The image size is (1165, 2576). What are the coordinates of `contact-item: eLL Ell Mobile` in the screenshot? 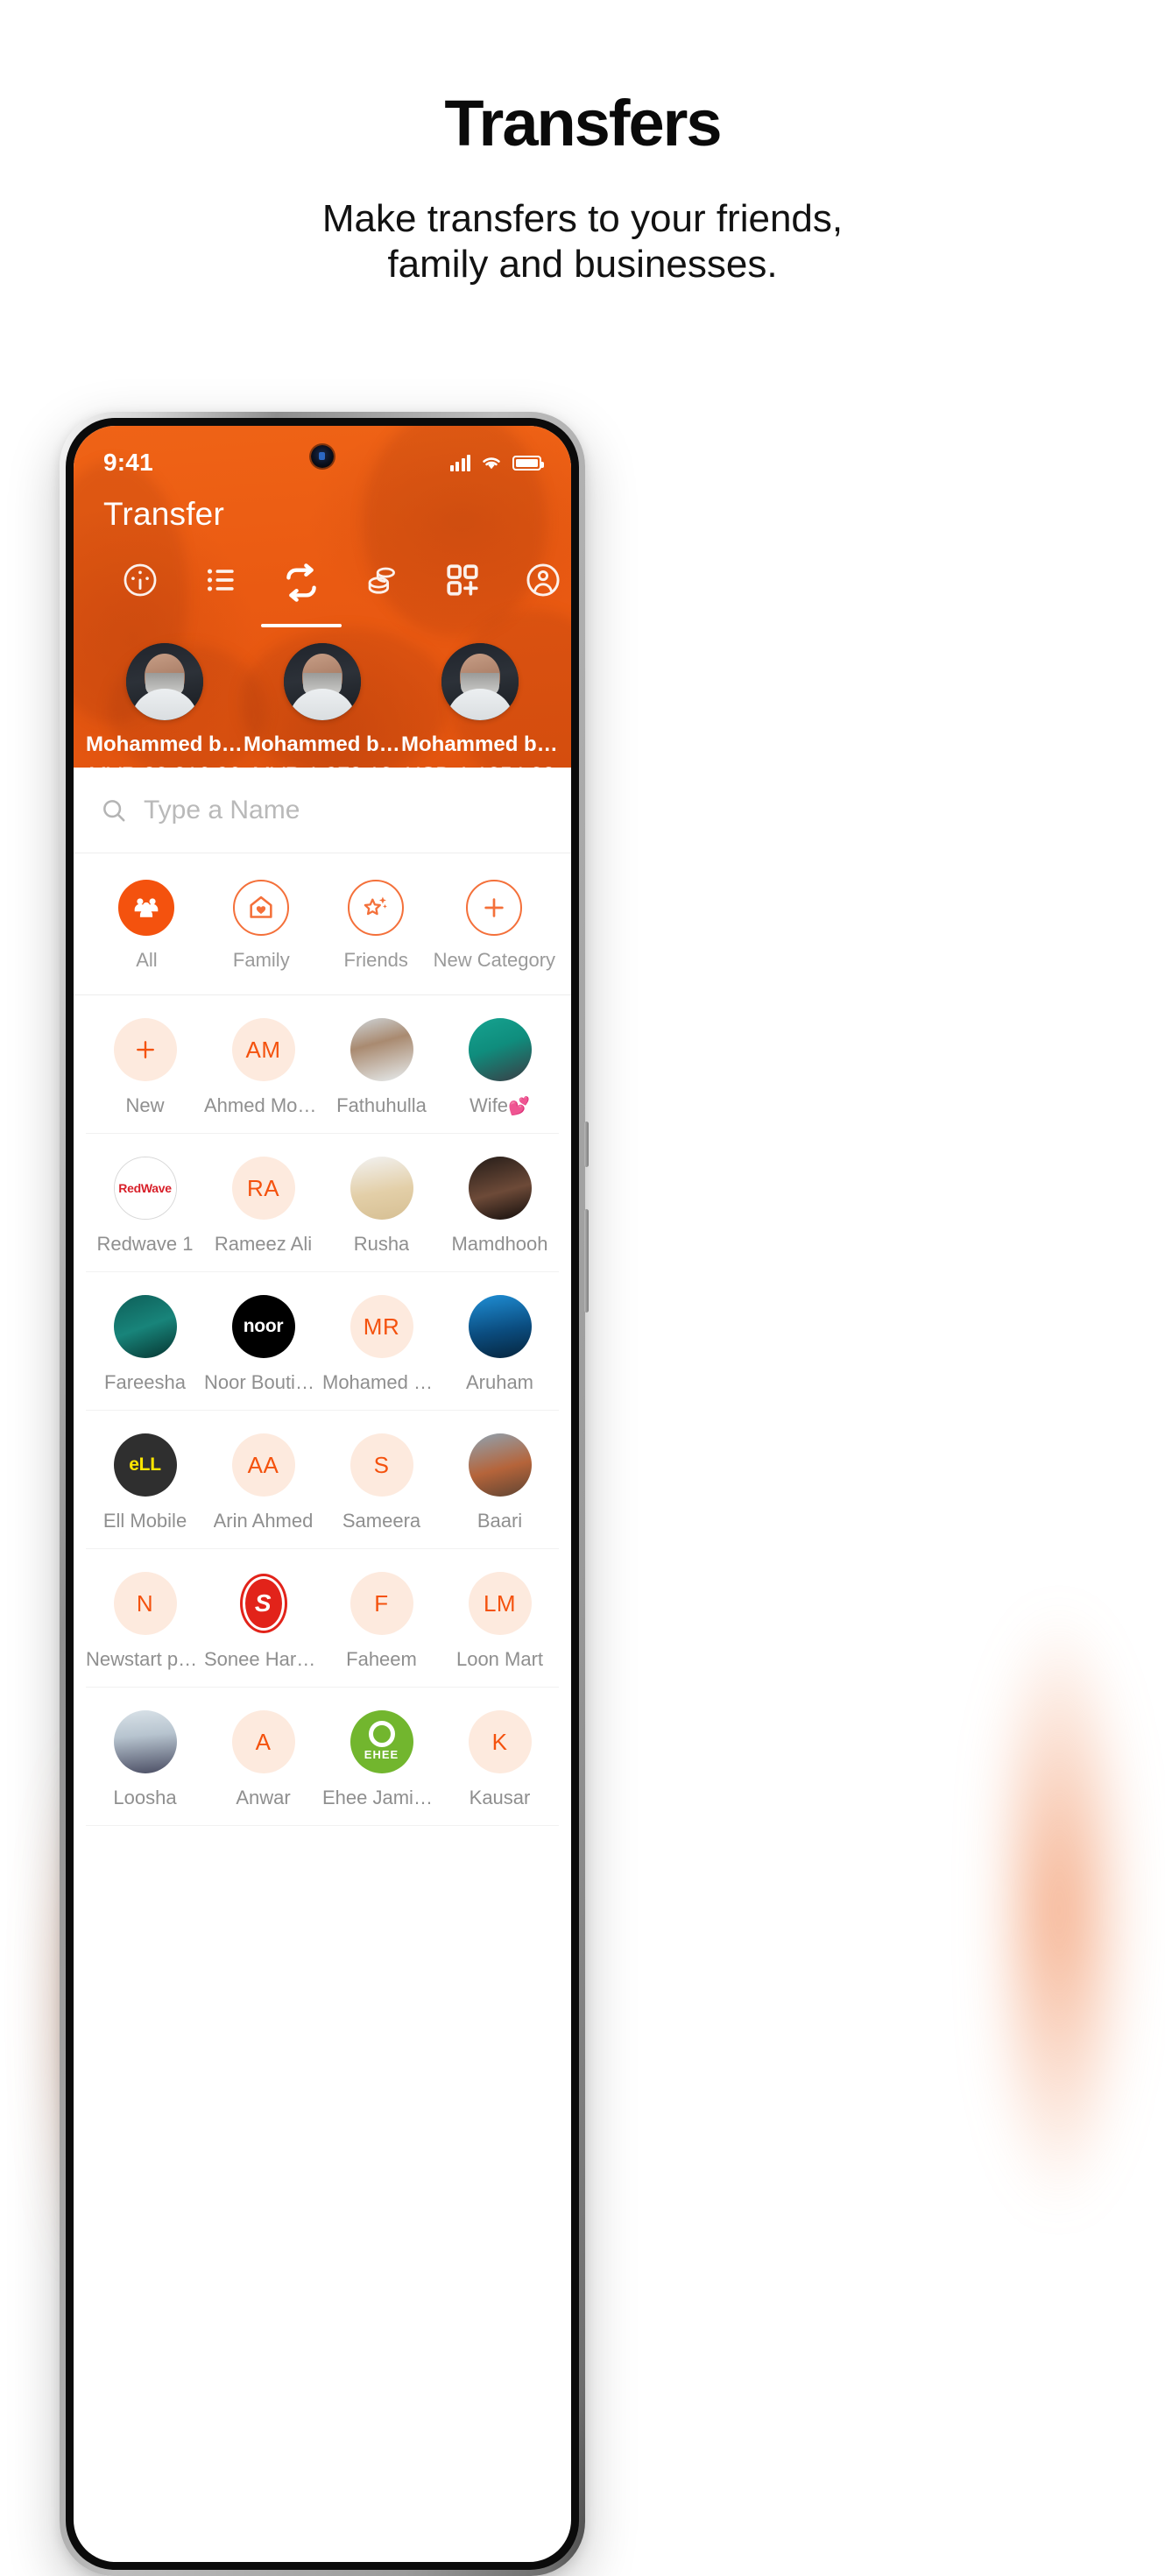 It's located at (145, 1482).